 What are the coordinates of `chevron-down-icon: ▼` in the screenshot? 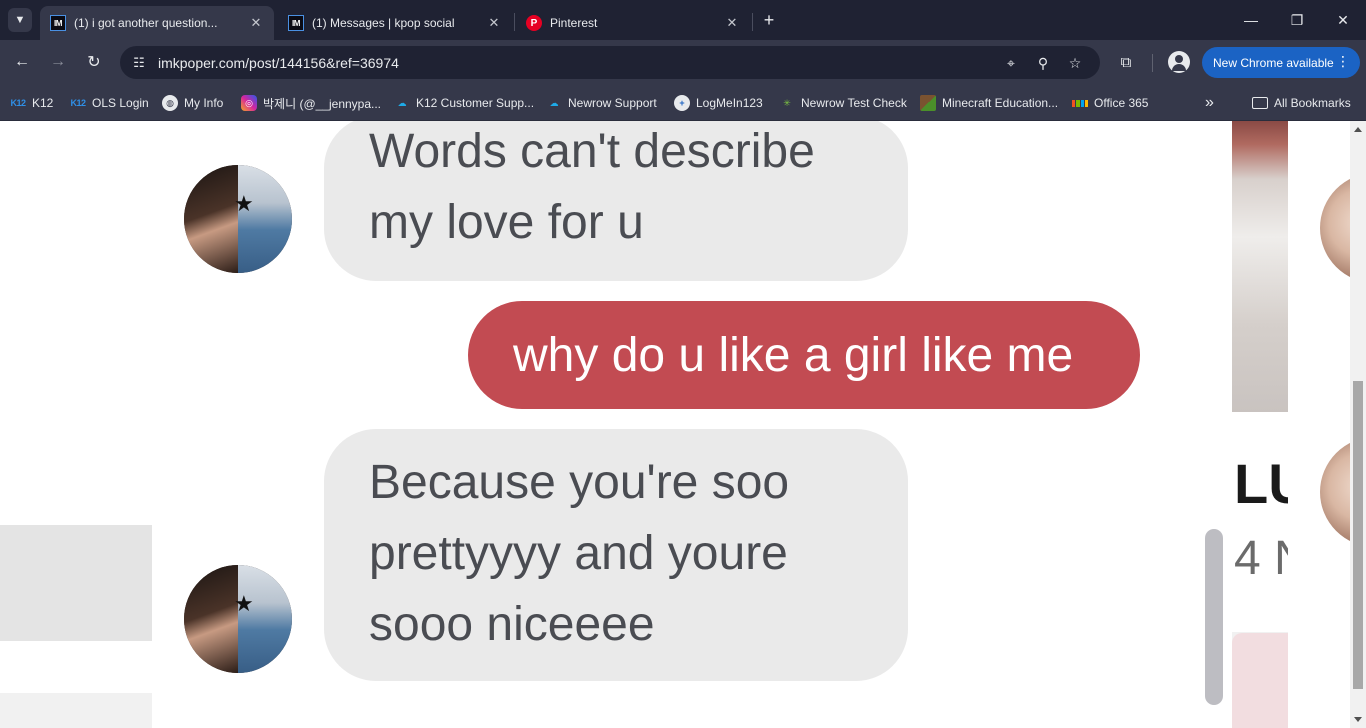 It's located at (20, 20).